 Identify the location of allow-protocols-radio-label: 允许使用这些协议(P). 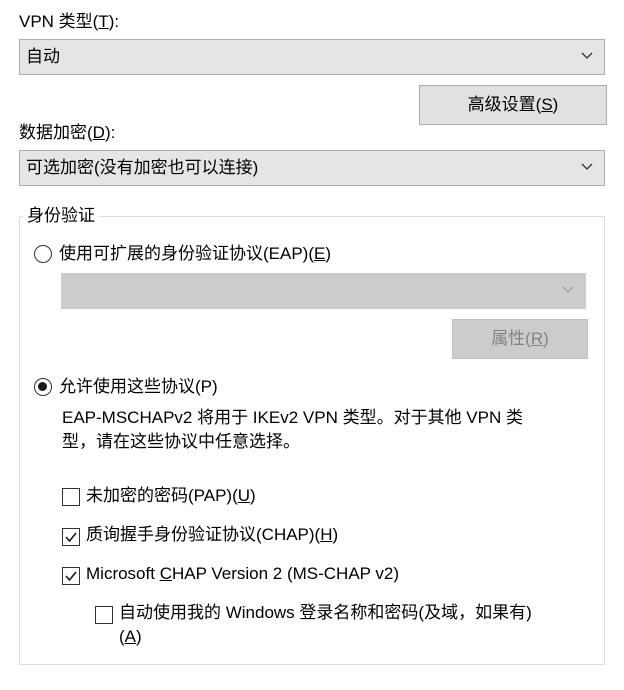
(138, 387).